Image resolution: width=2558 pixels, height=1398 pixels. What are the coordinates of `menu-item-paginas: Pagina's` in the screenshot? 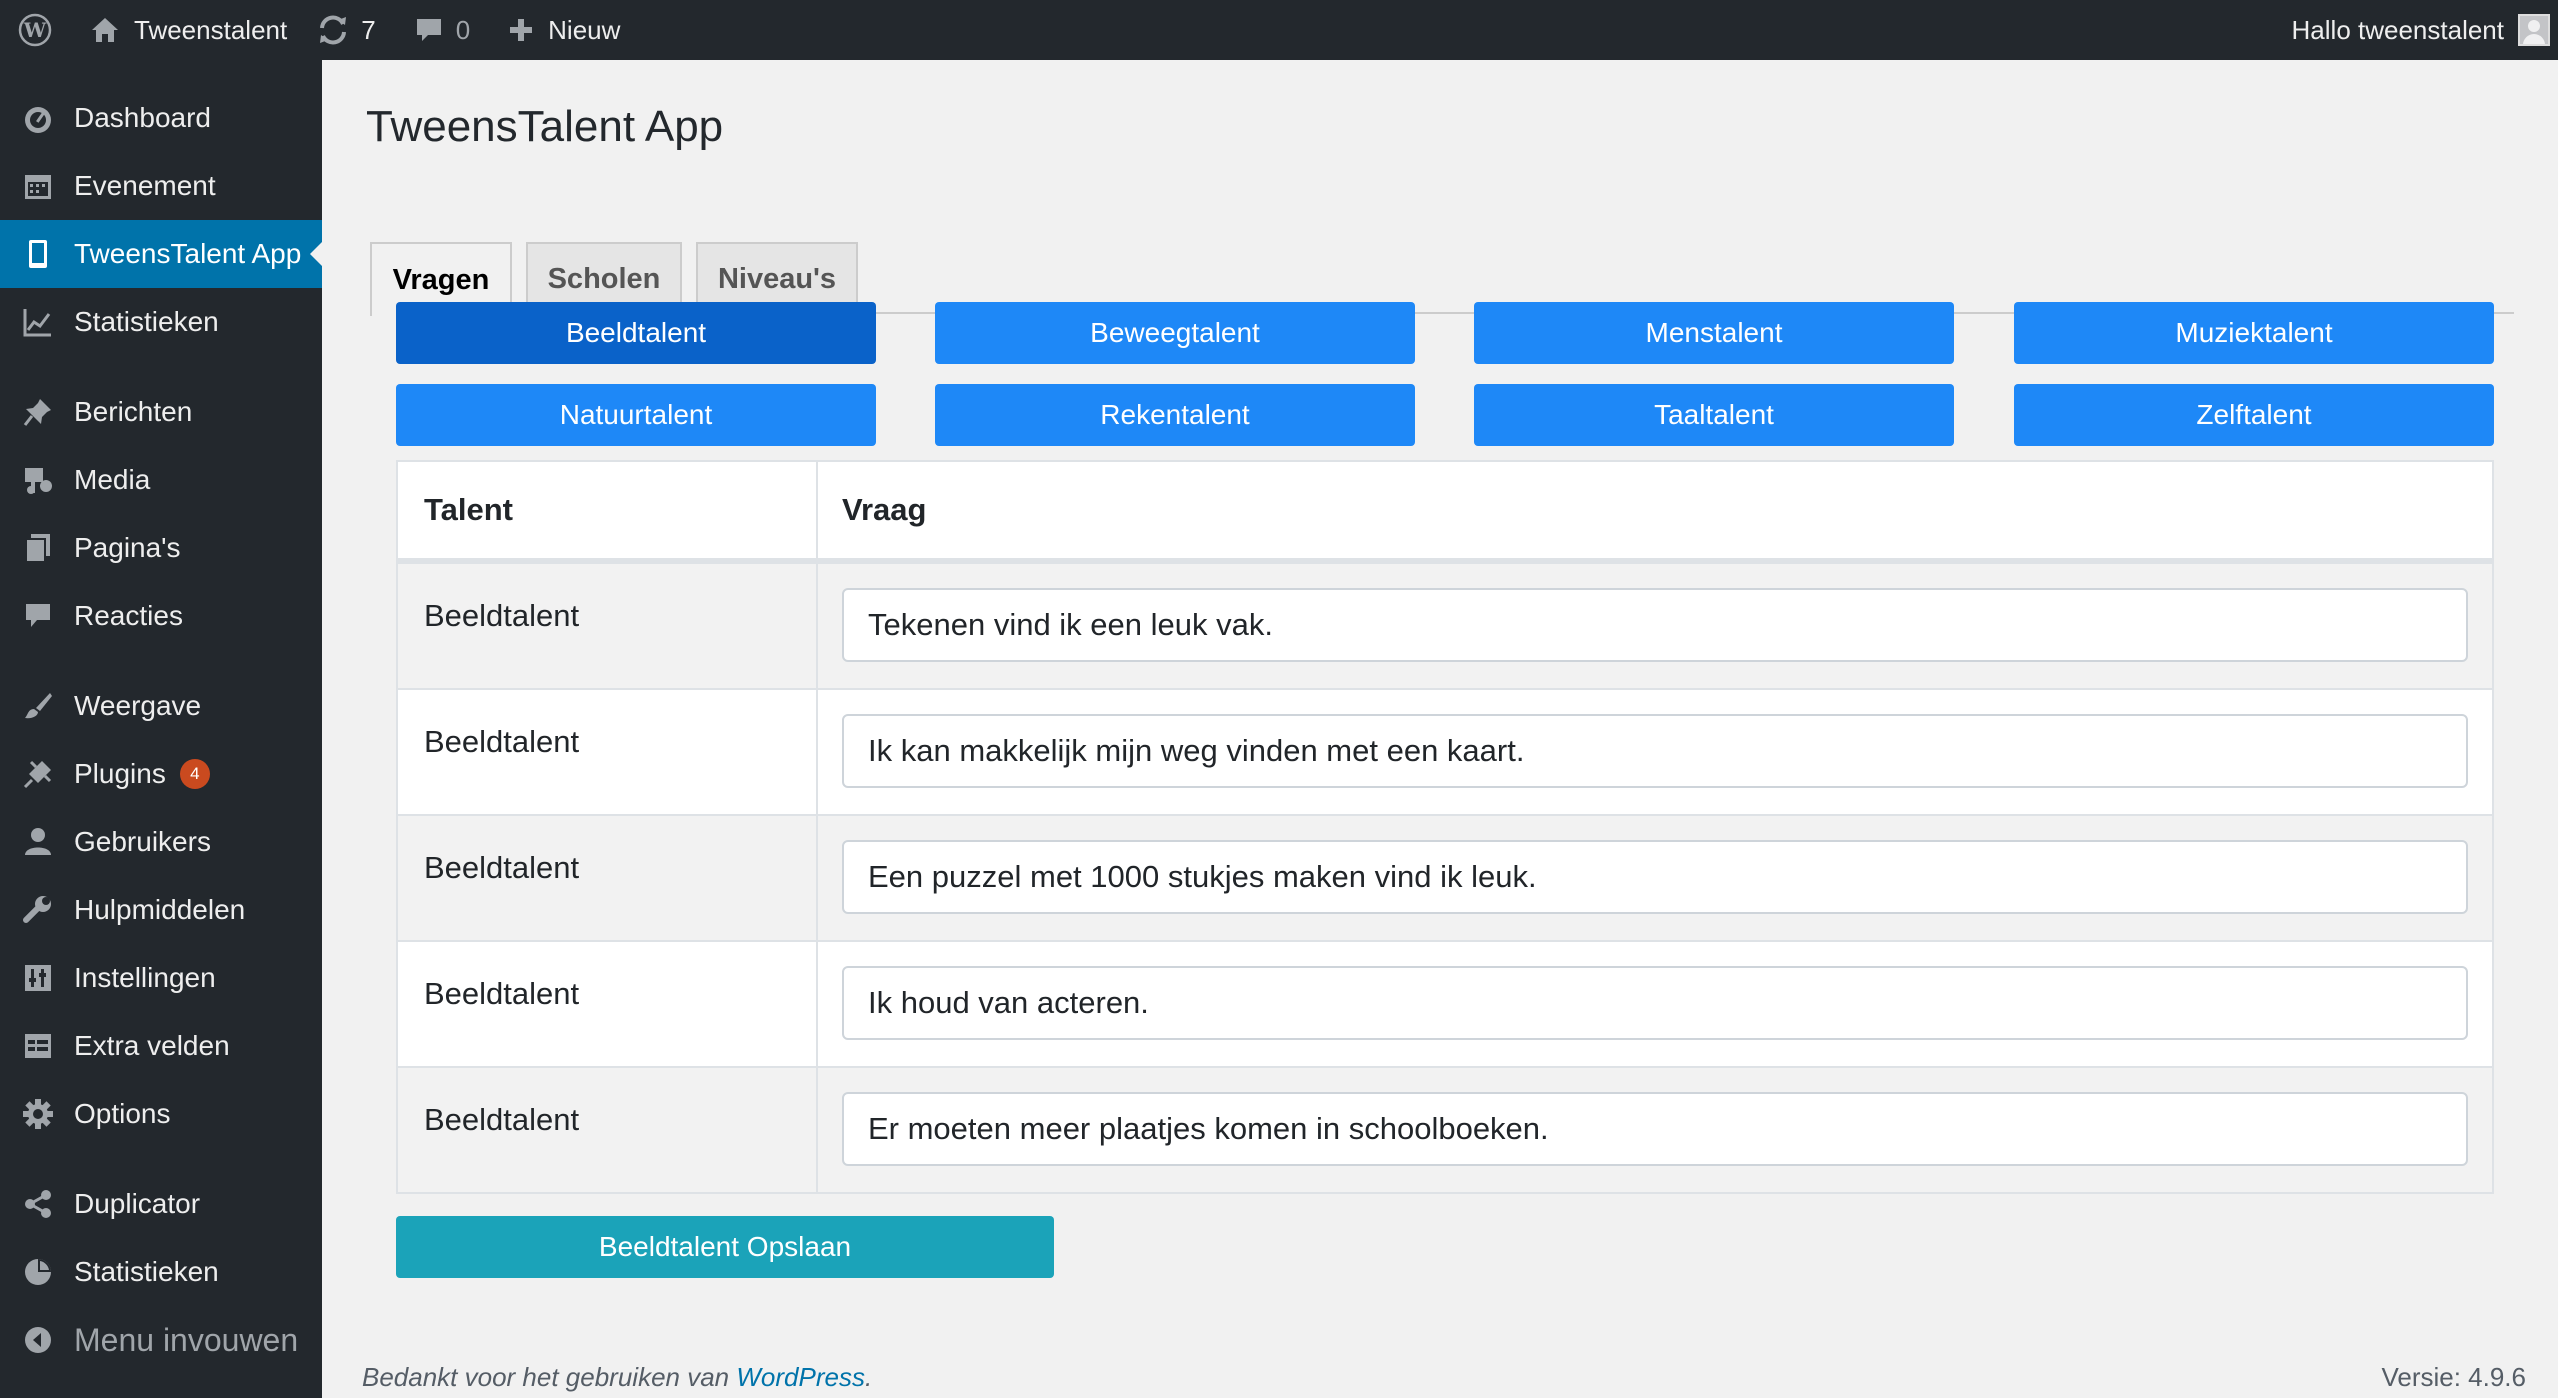 It's located at (161, 548).